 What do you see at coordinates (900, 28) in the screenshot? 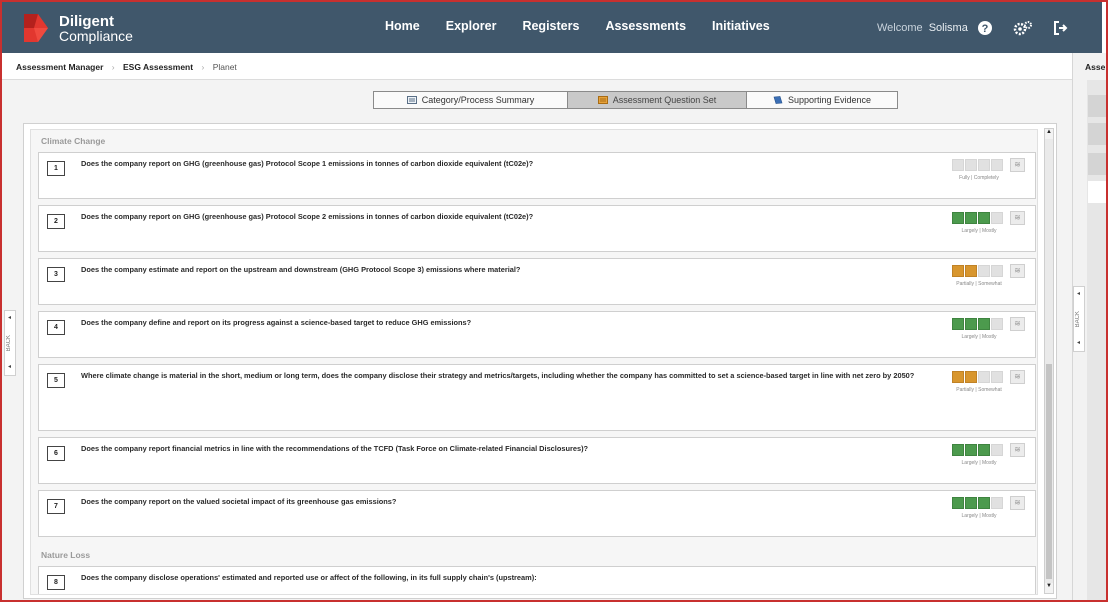
I see `welcome-label: Welcome` at bounding box center [900, 28].